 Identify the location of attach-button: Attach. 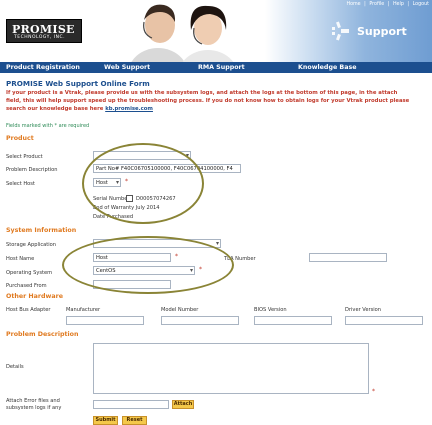
(183, 404).